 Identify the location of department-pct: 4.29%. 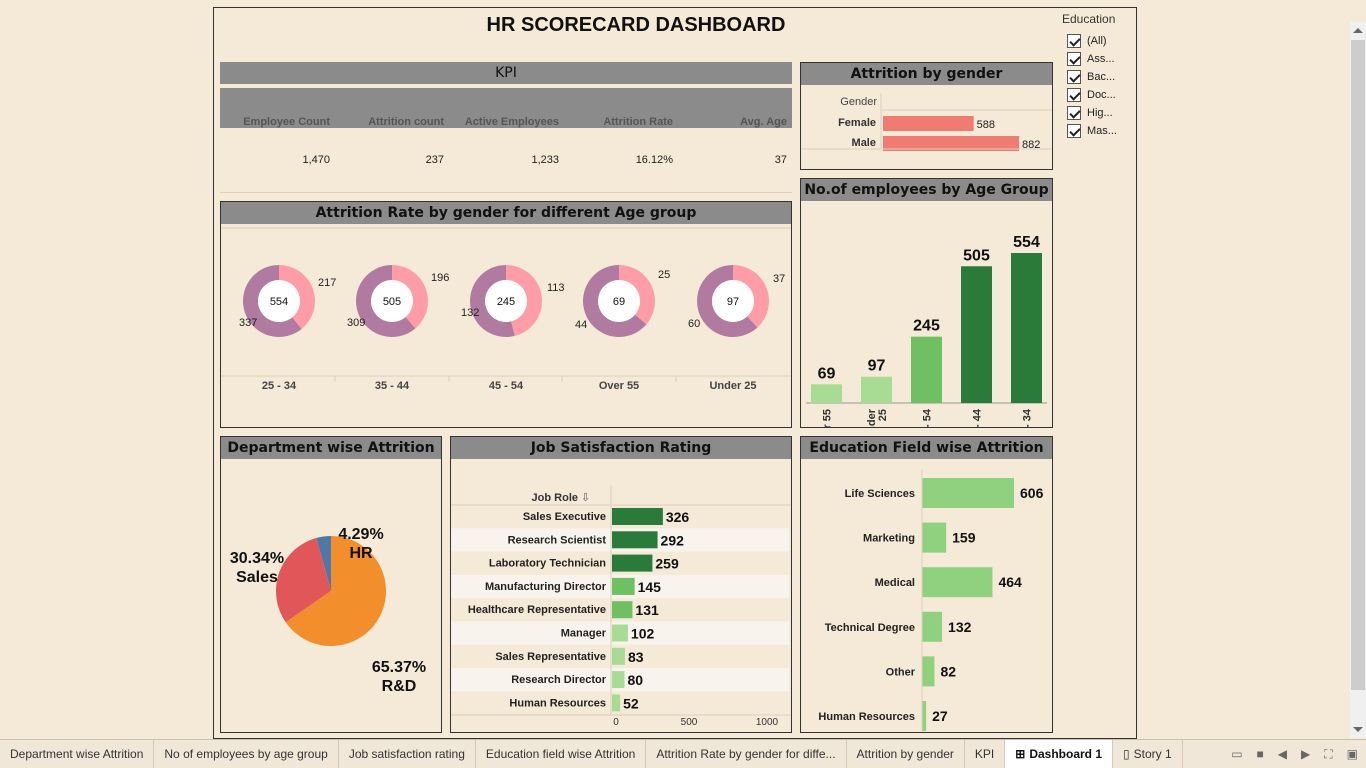
(360, 534).